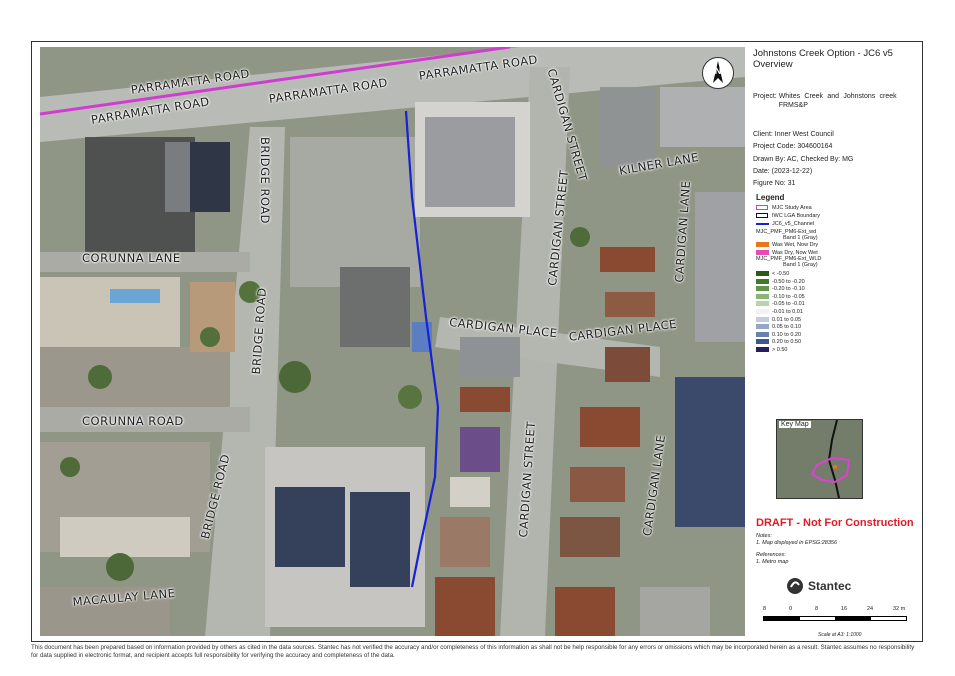 Image resolution: width=955 pixels, height=676 pixels. Describe the element at coordinates (795, 424) in the screenshot. I see `key-map-label: Key Map` at that location.